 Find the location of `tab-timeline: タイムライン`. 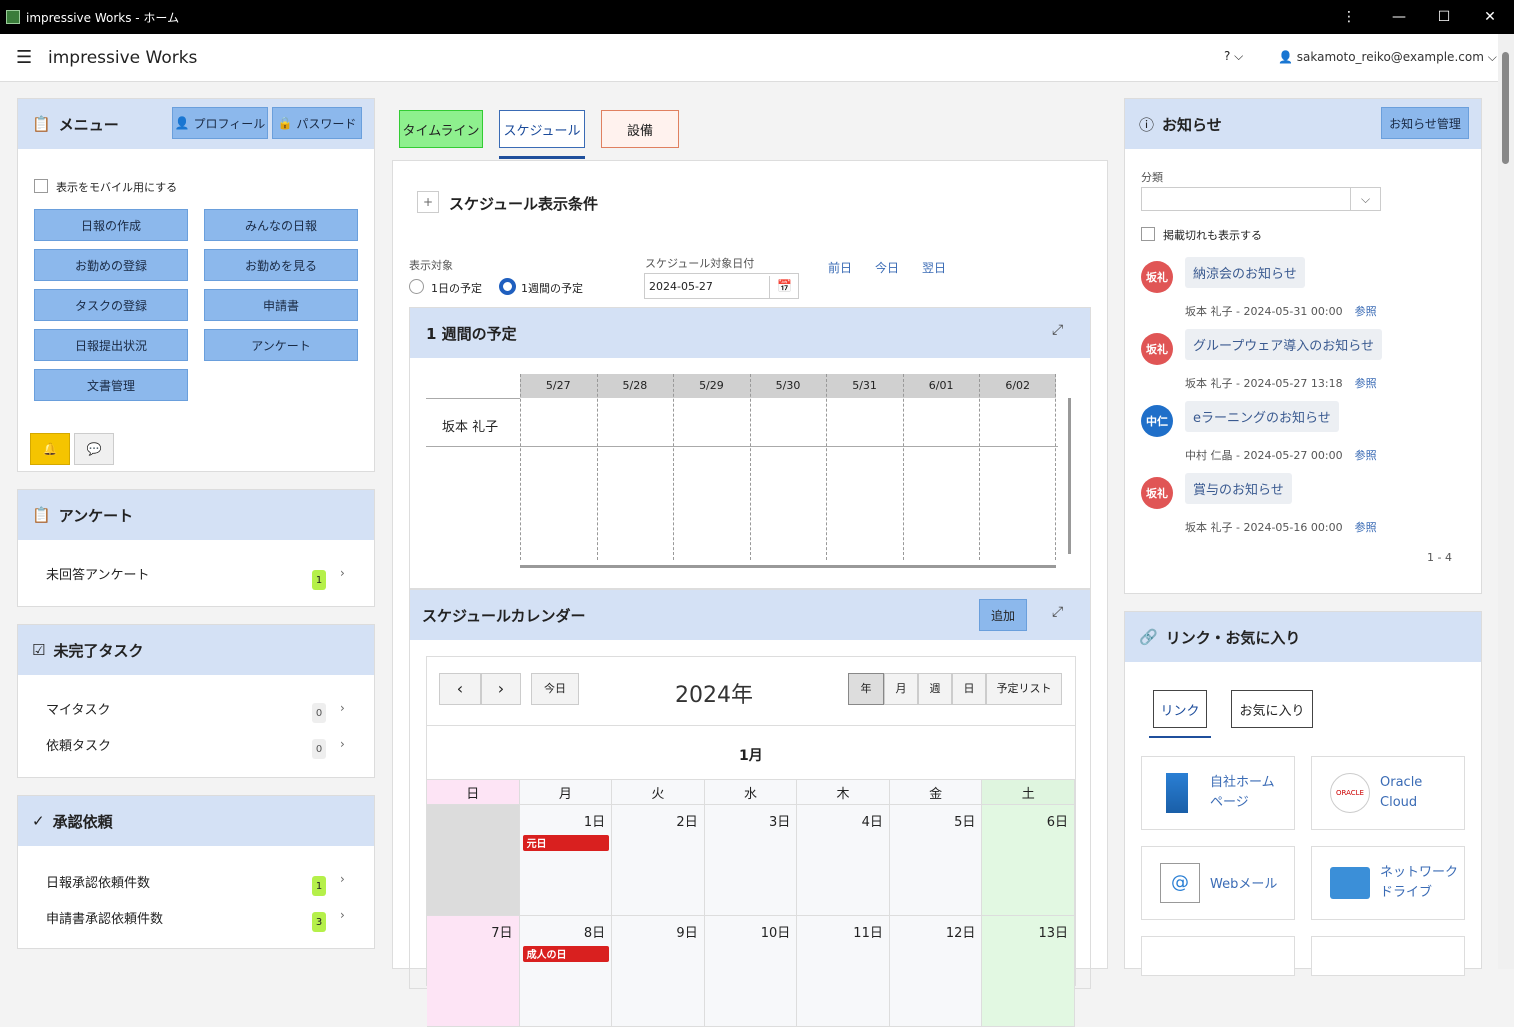

tab-timeline: タイムライン is located at coordinates (441, 129).